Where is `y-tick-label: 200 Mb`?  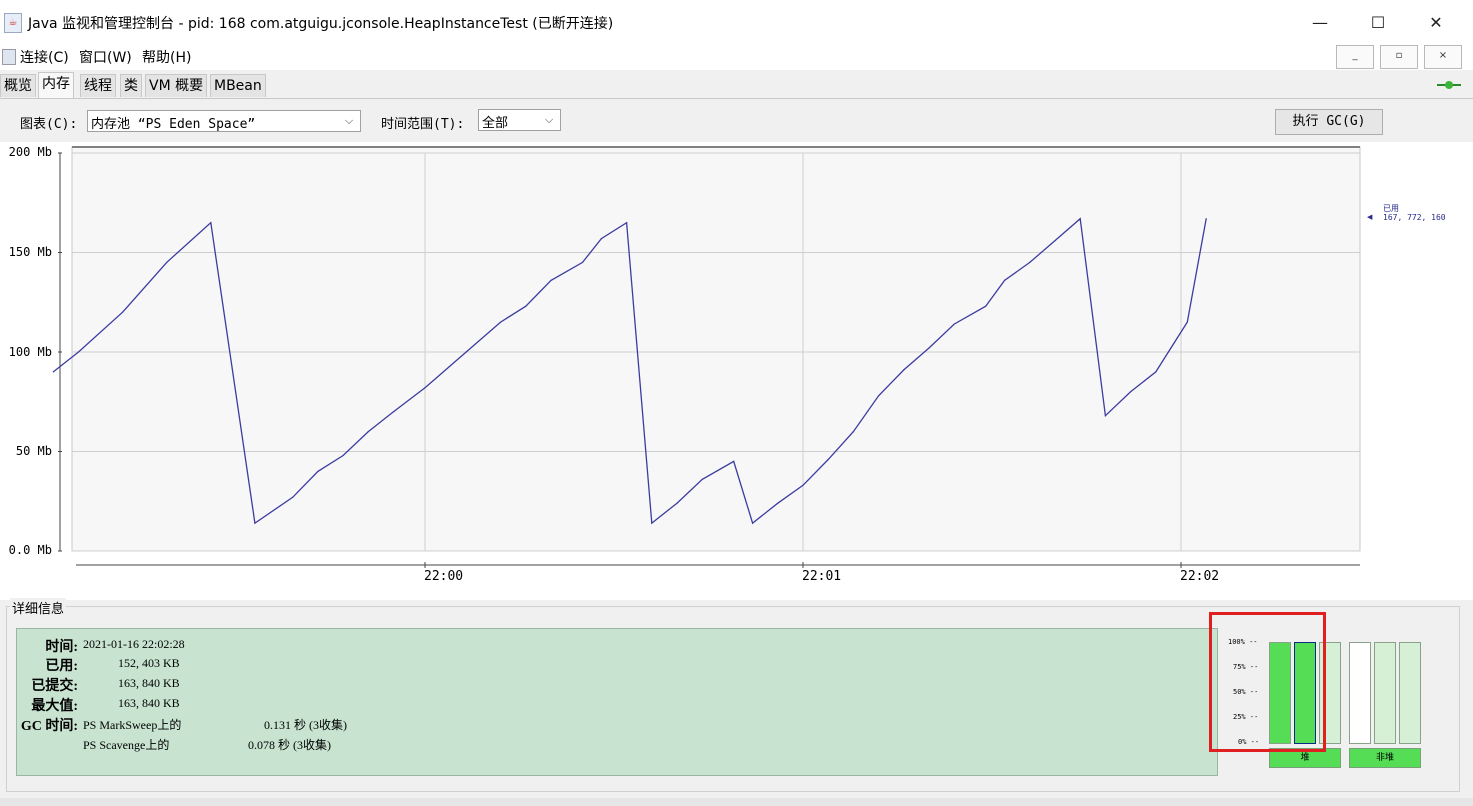
y-tick-label: 200 Mb is located at coordinates (30, 152).